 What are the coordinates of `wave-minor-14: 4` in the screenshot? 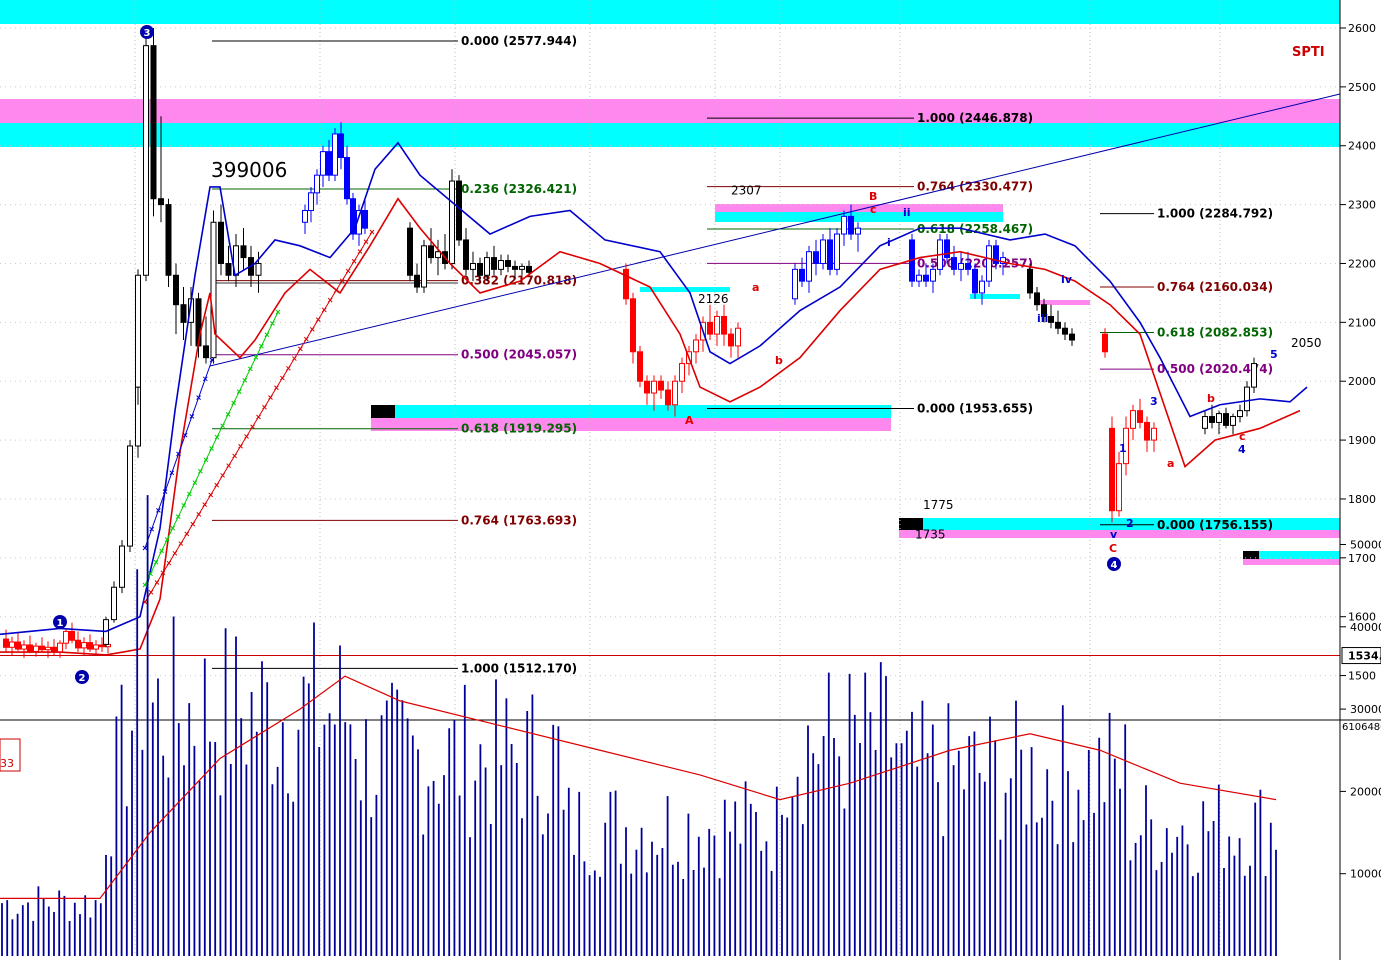 It's located at (1242, 449).